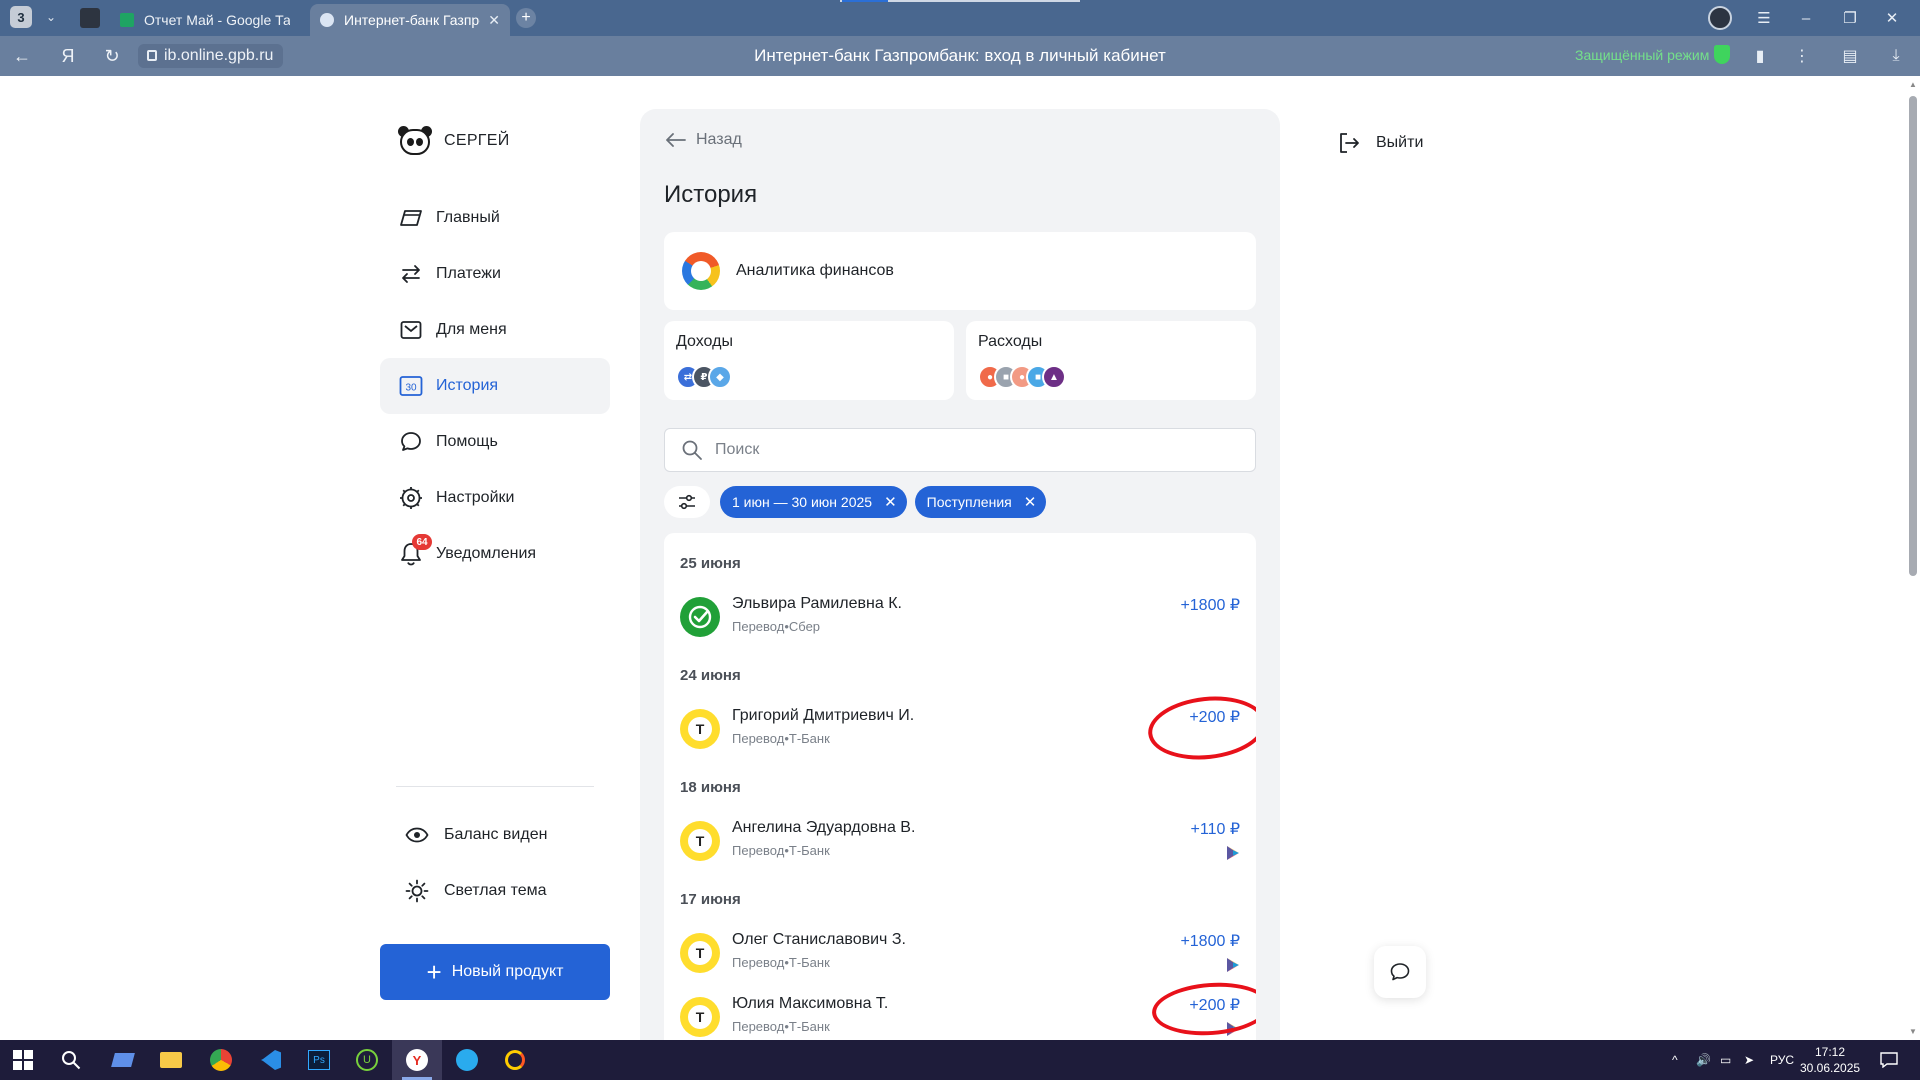  I want to click on search-input, so click(975, 450).